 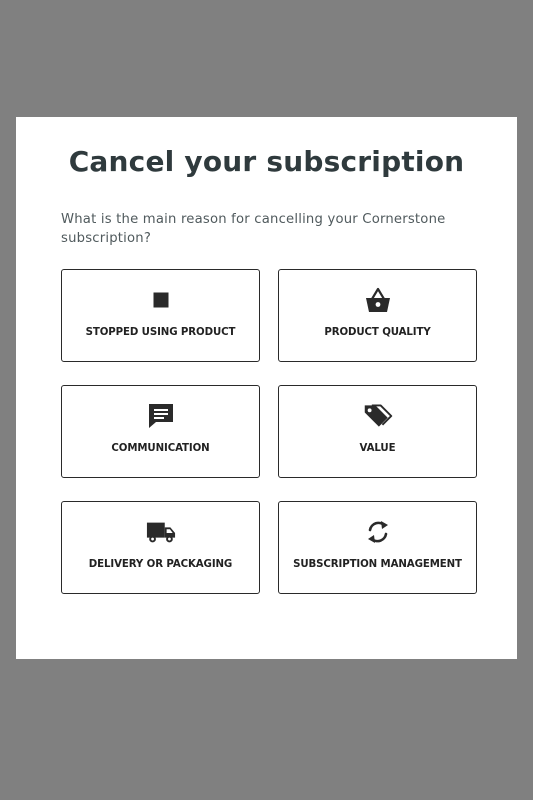 What do you see at coordinates (160, 448) in the screenshot?
I see `option-label: COMMUNICATION` at bounding box center [160, 448].